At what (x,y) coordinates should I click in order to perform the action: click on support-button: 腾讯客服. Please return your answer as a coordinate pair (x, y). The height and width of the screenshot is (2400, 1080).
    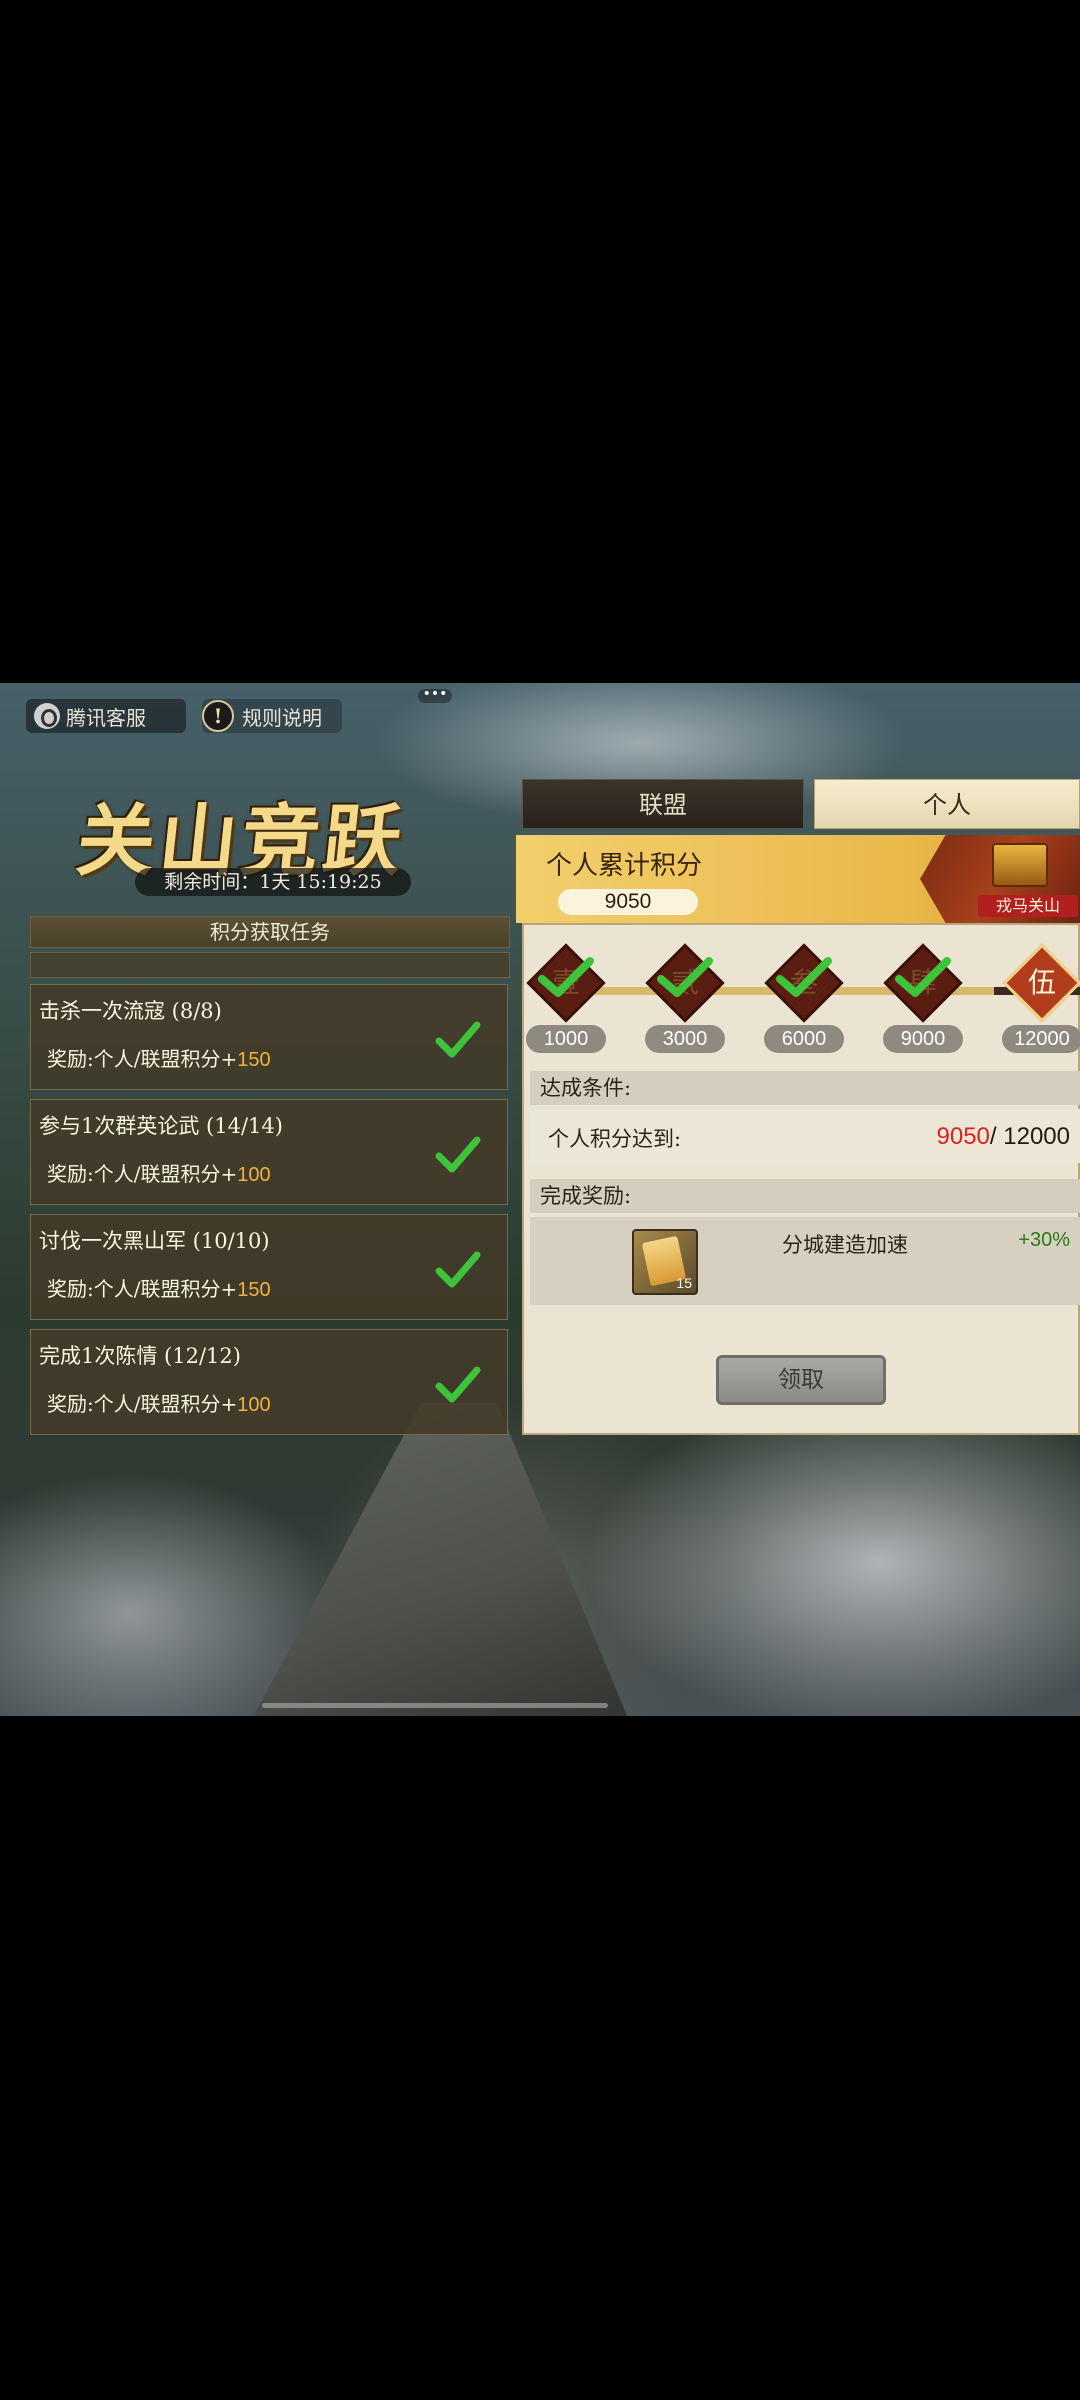
    Looking at the image, I should click on (106, 716).